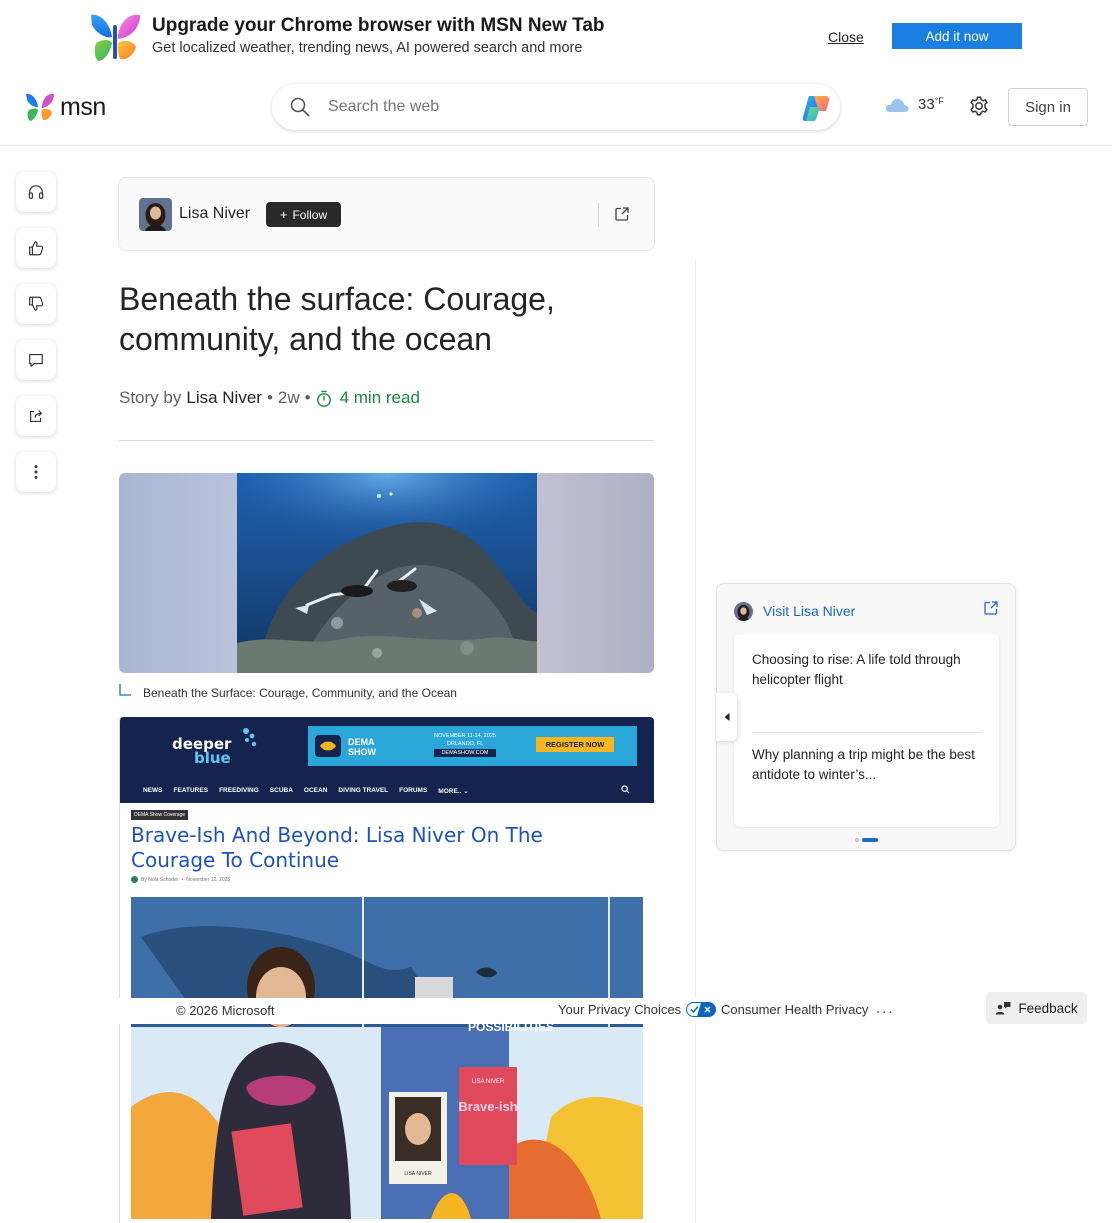 The height and width of the screenshot is (1223, 1112). I want to click on listen-button, so click(36, 192).